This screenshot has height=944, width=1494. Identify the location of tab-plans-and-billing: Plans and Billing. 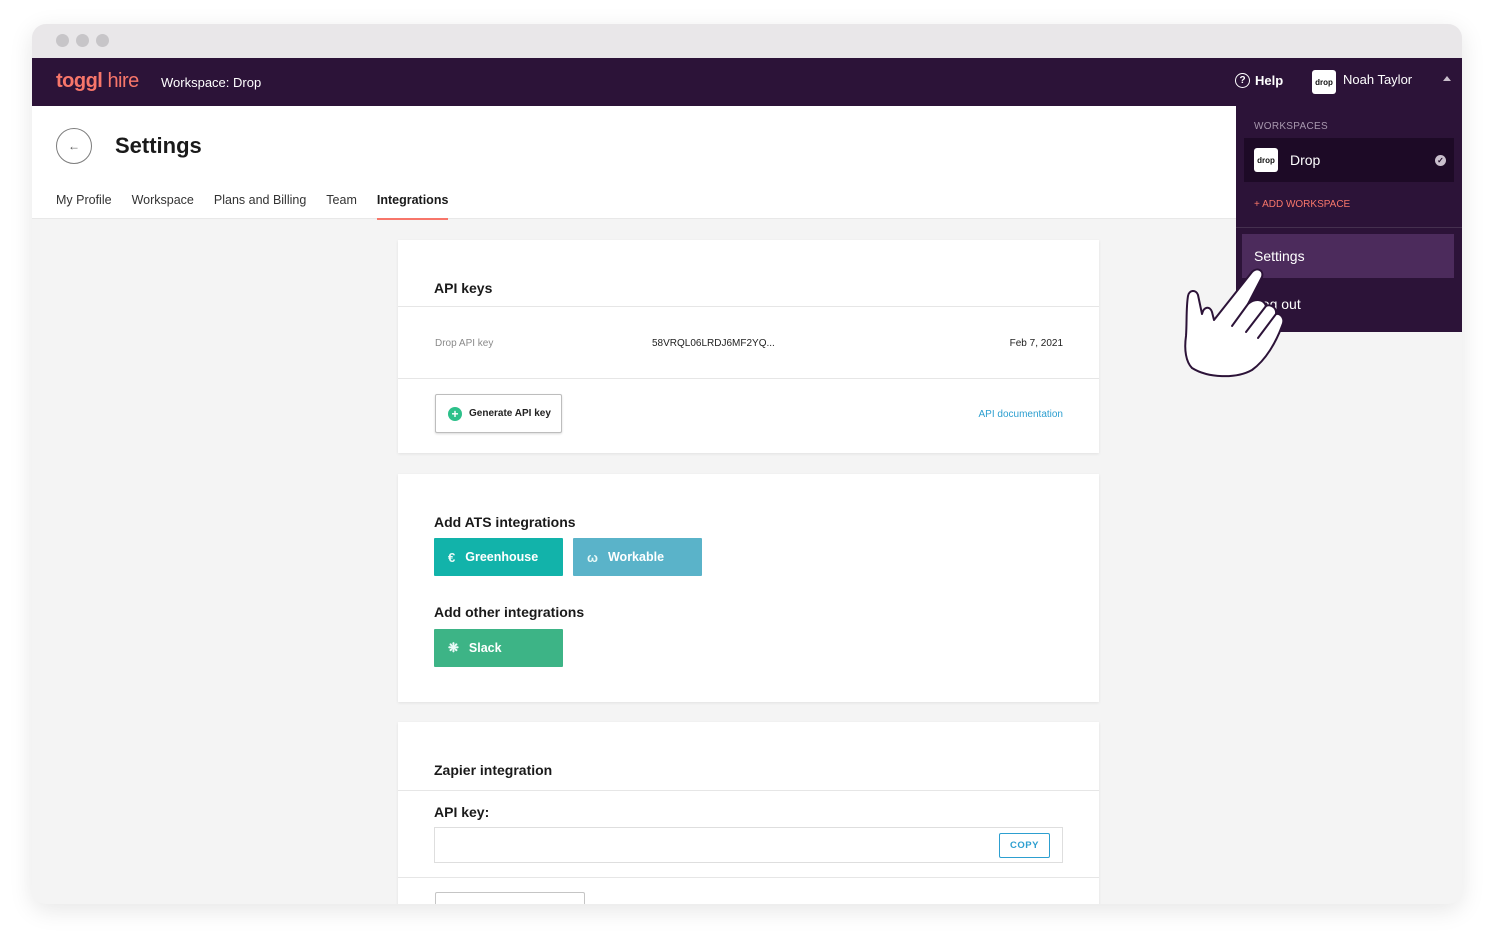
(260, 206).